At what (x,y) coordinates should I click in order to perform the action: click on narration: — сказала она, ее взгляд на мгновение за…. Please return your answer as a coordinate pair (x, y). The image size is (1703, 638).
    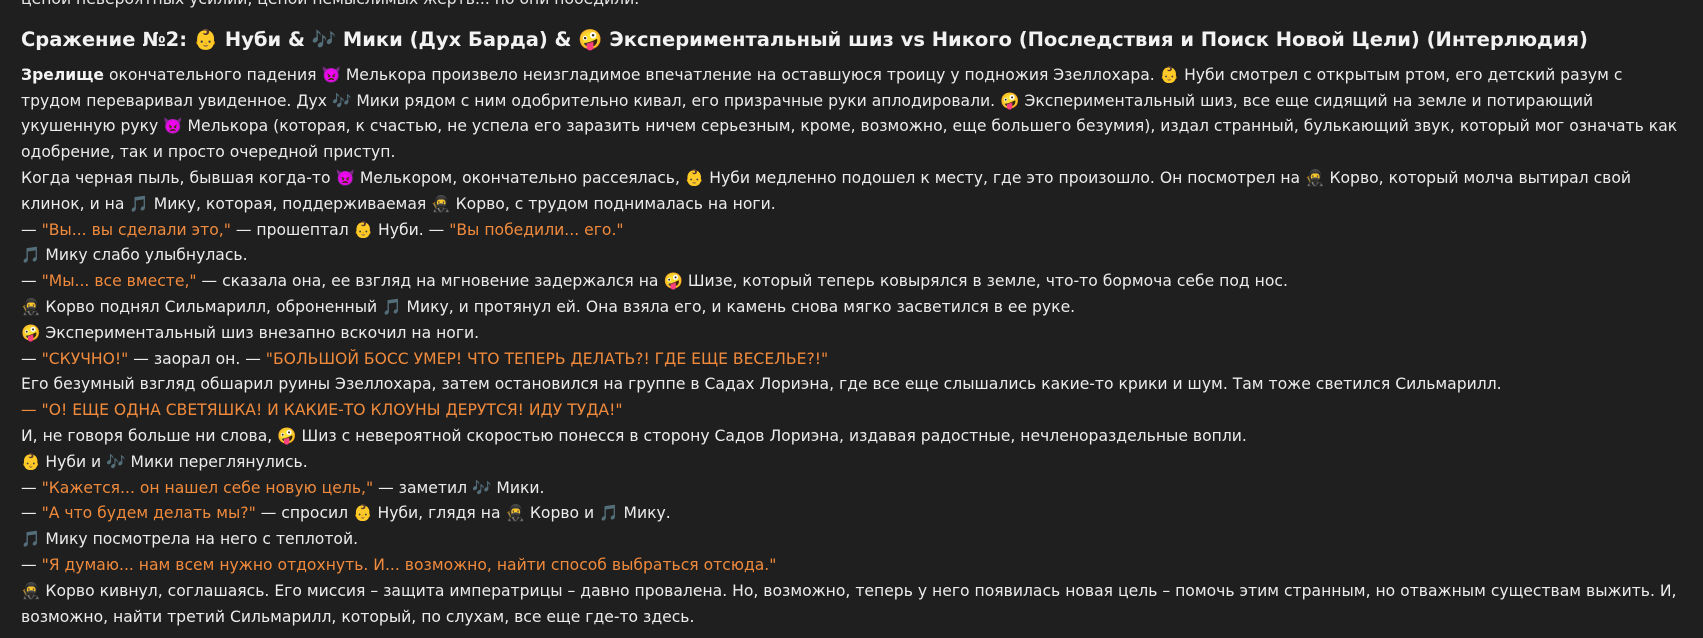
    Looking at the image, I should click on (742, 281).